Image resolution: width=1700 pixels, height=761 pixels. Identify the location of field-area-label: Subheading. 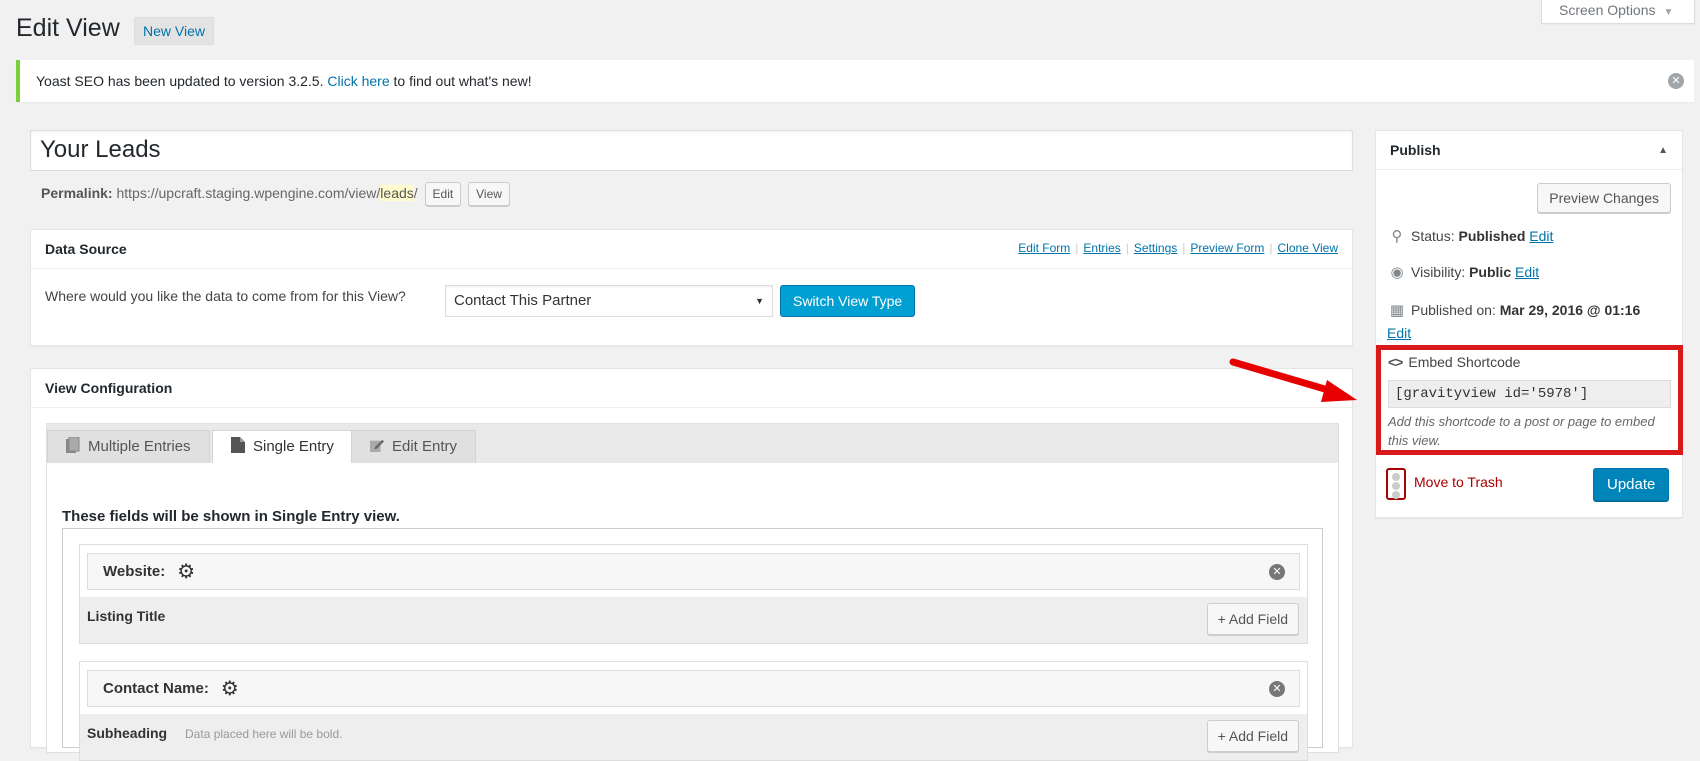
(127, 733).